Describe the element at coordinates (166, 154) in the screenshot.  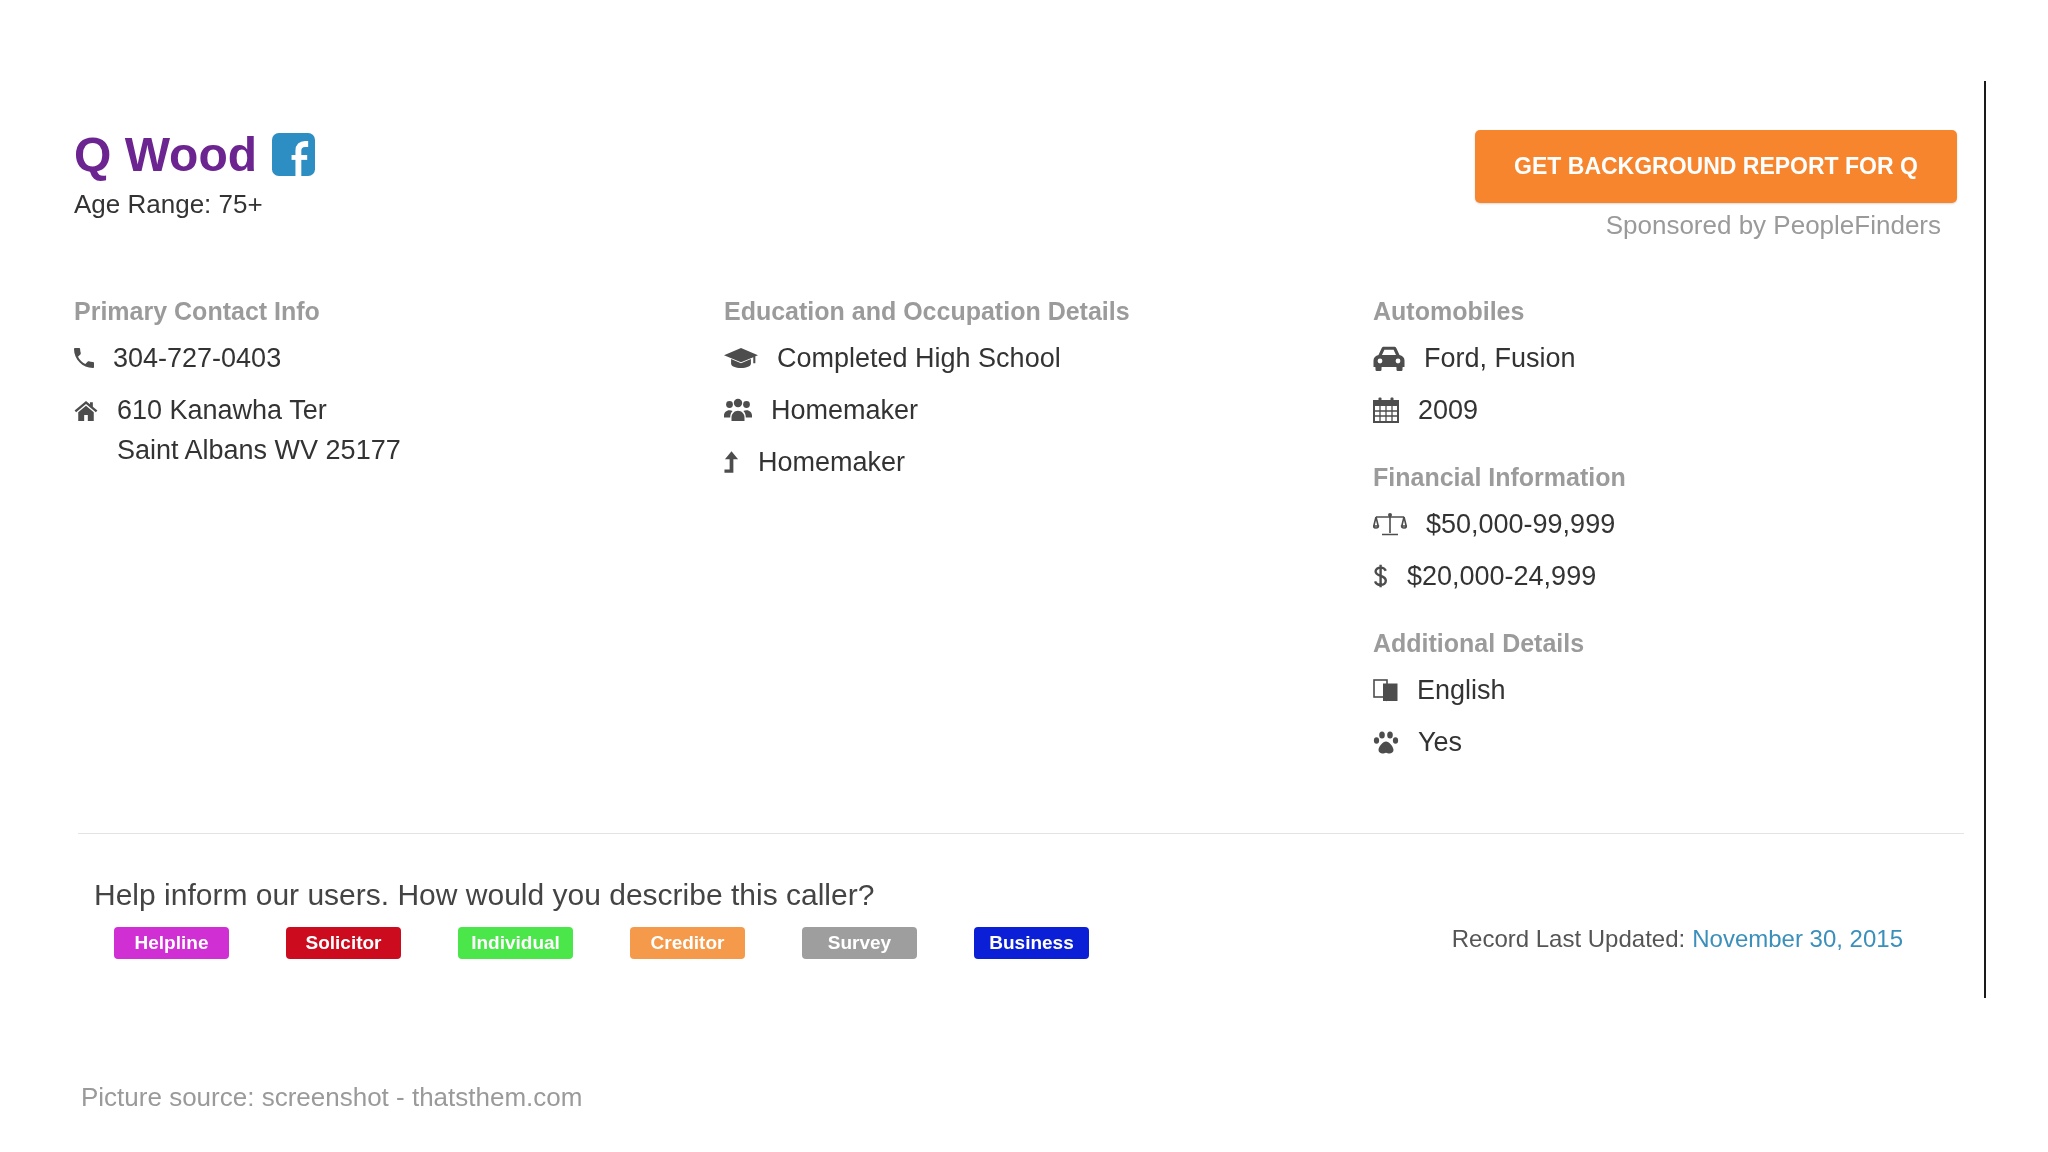
I see `person-name: Q Wood` at that location.